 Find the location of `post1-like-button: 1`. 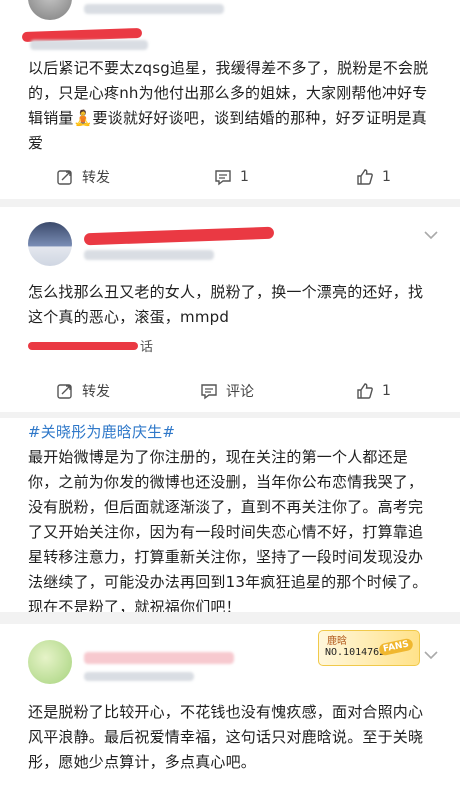

post1-like-button: 1 is located at coordinates (373, 177).